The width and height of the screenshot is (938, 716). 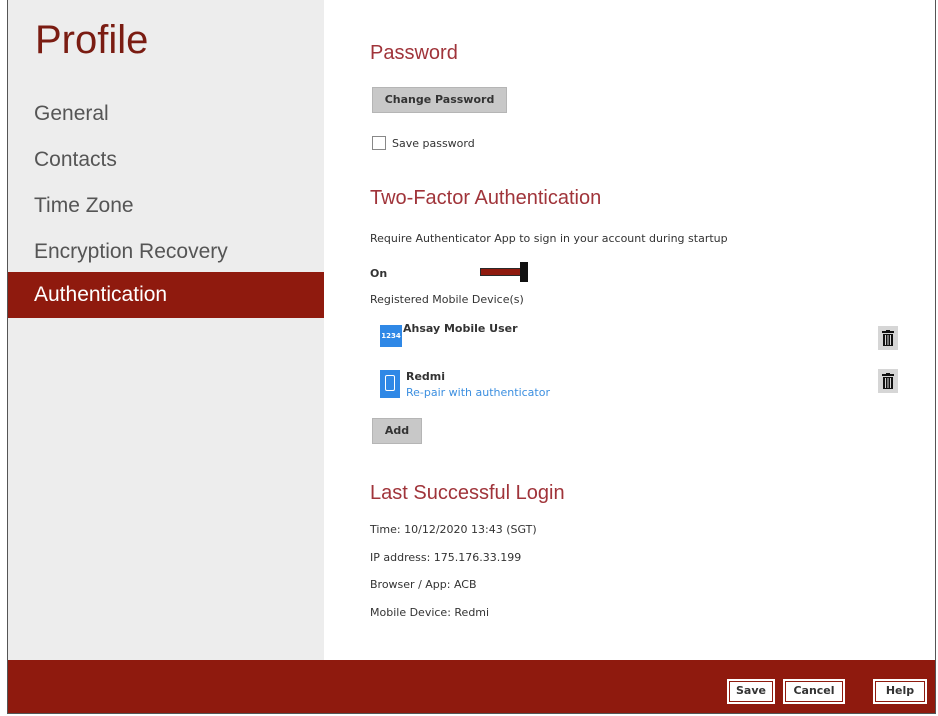 I want to click on save-password-row: Save password, so click(x=423, y=143).